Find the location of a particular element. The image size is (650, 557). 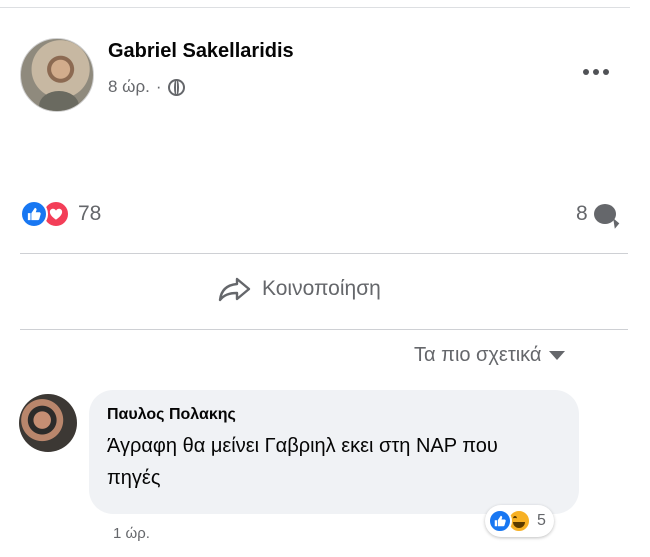

more-options-button is located at coordinates (596, 72).